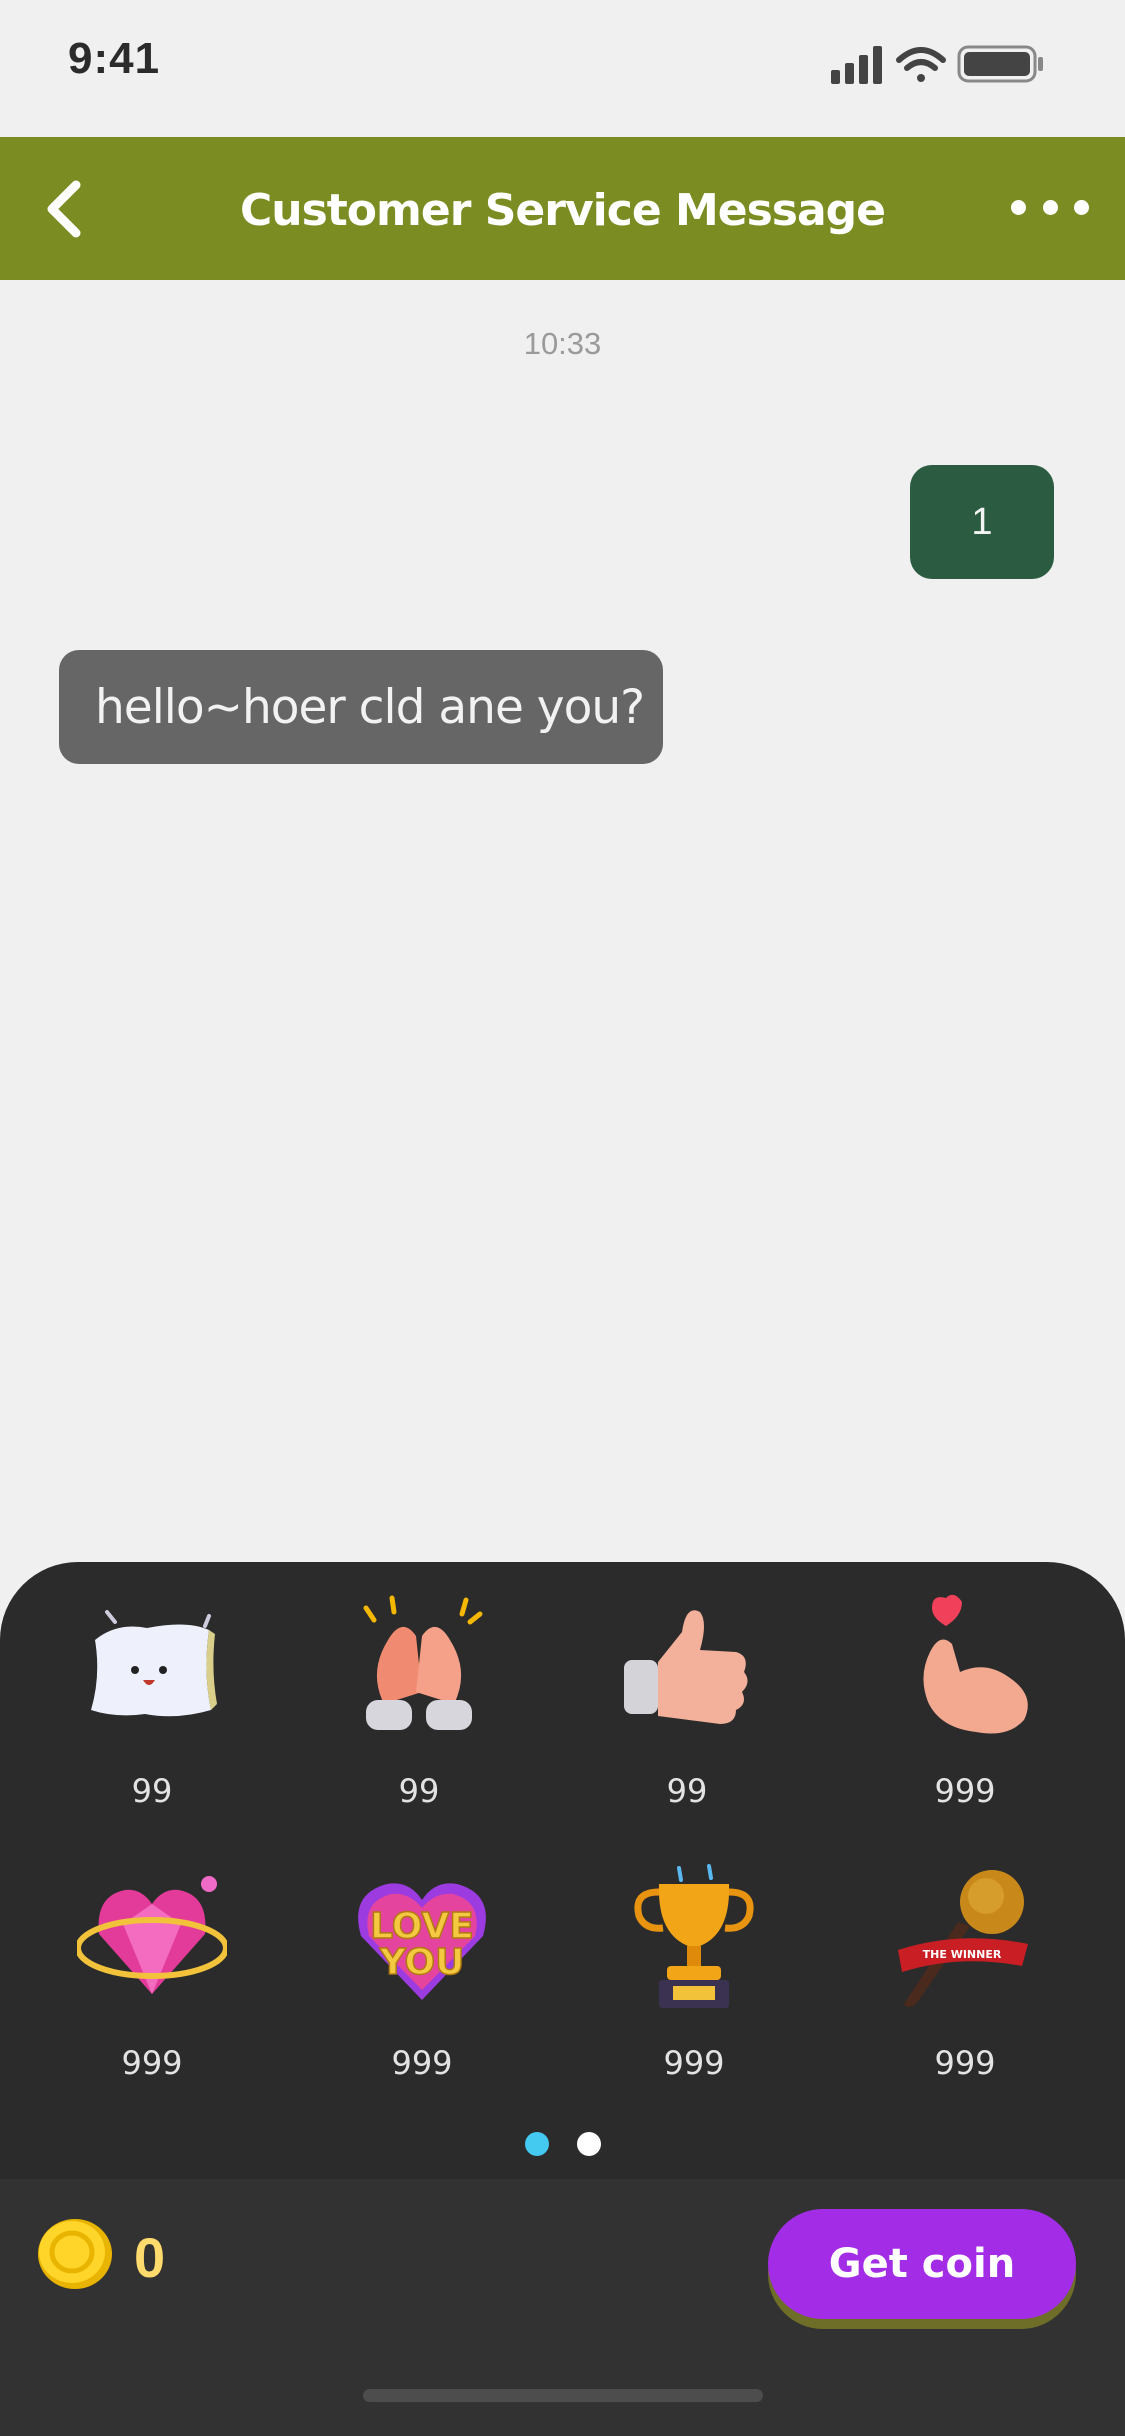 This screenshot has height=2436, width=1125. I want to click on svg-text: YOU, so click(422, 1962).